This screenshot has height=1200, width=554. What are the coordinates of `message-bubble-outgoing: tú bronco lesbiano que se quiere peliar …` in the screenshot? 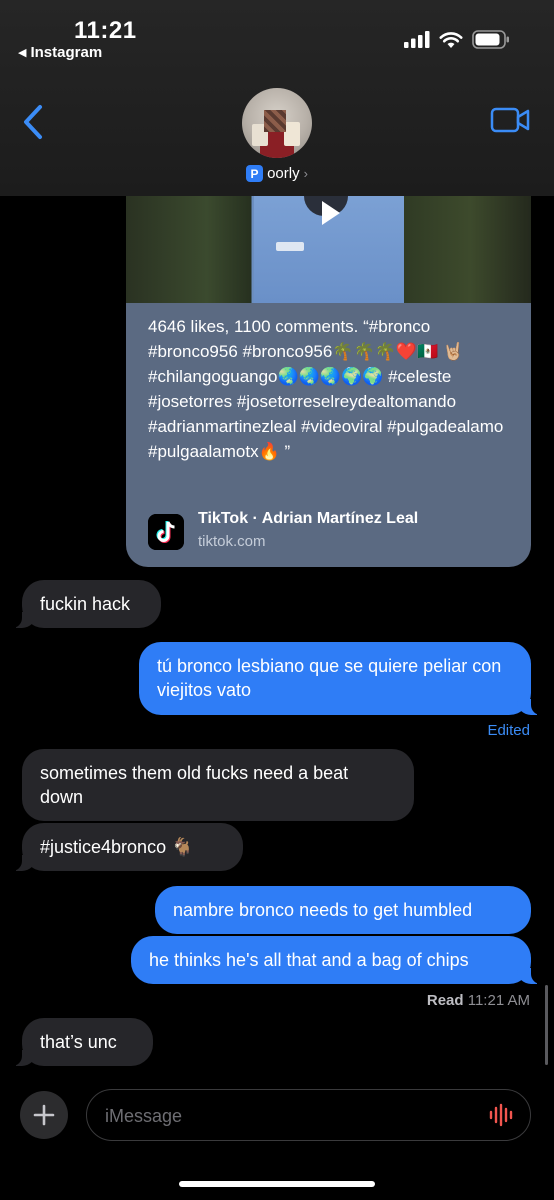 It's located at (342, 678).